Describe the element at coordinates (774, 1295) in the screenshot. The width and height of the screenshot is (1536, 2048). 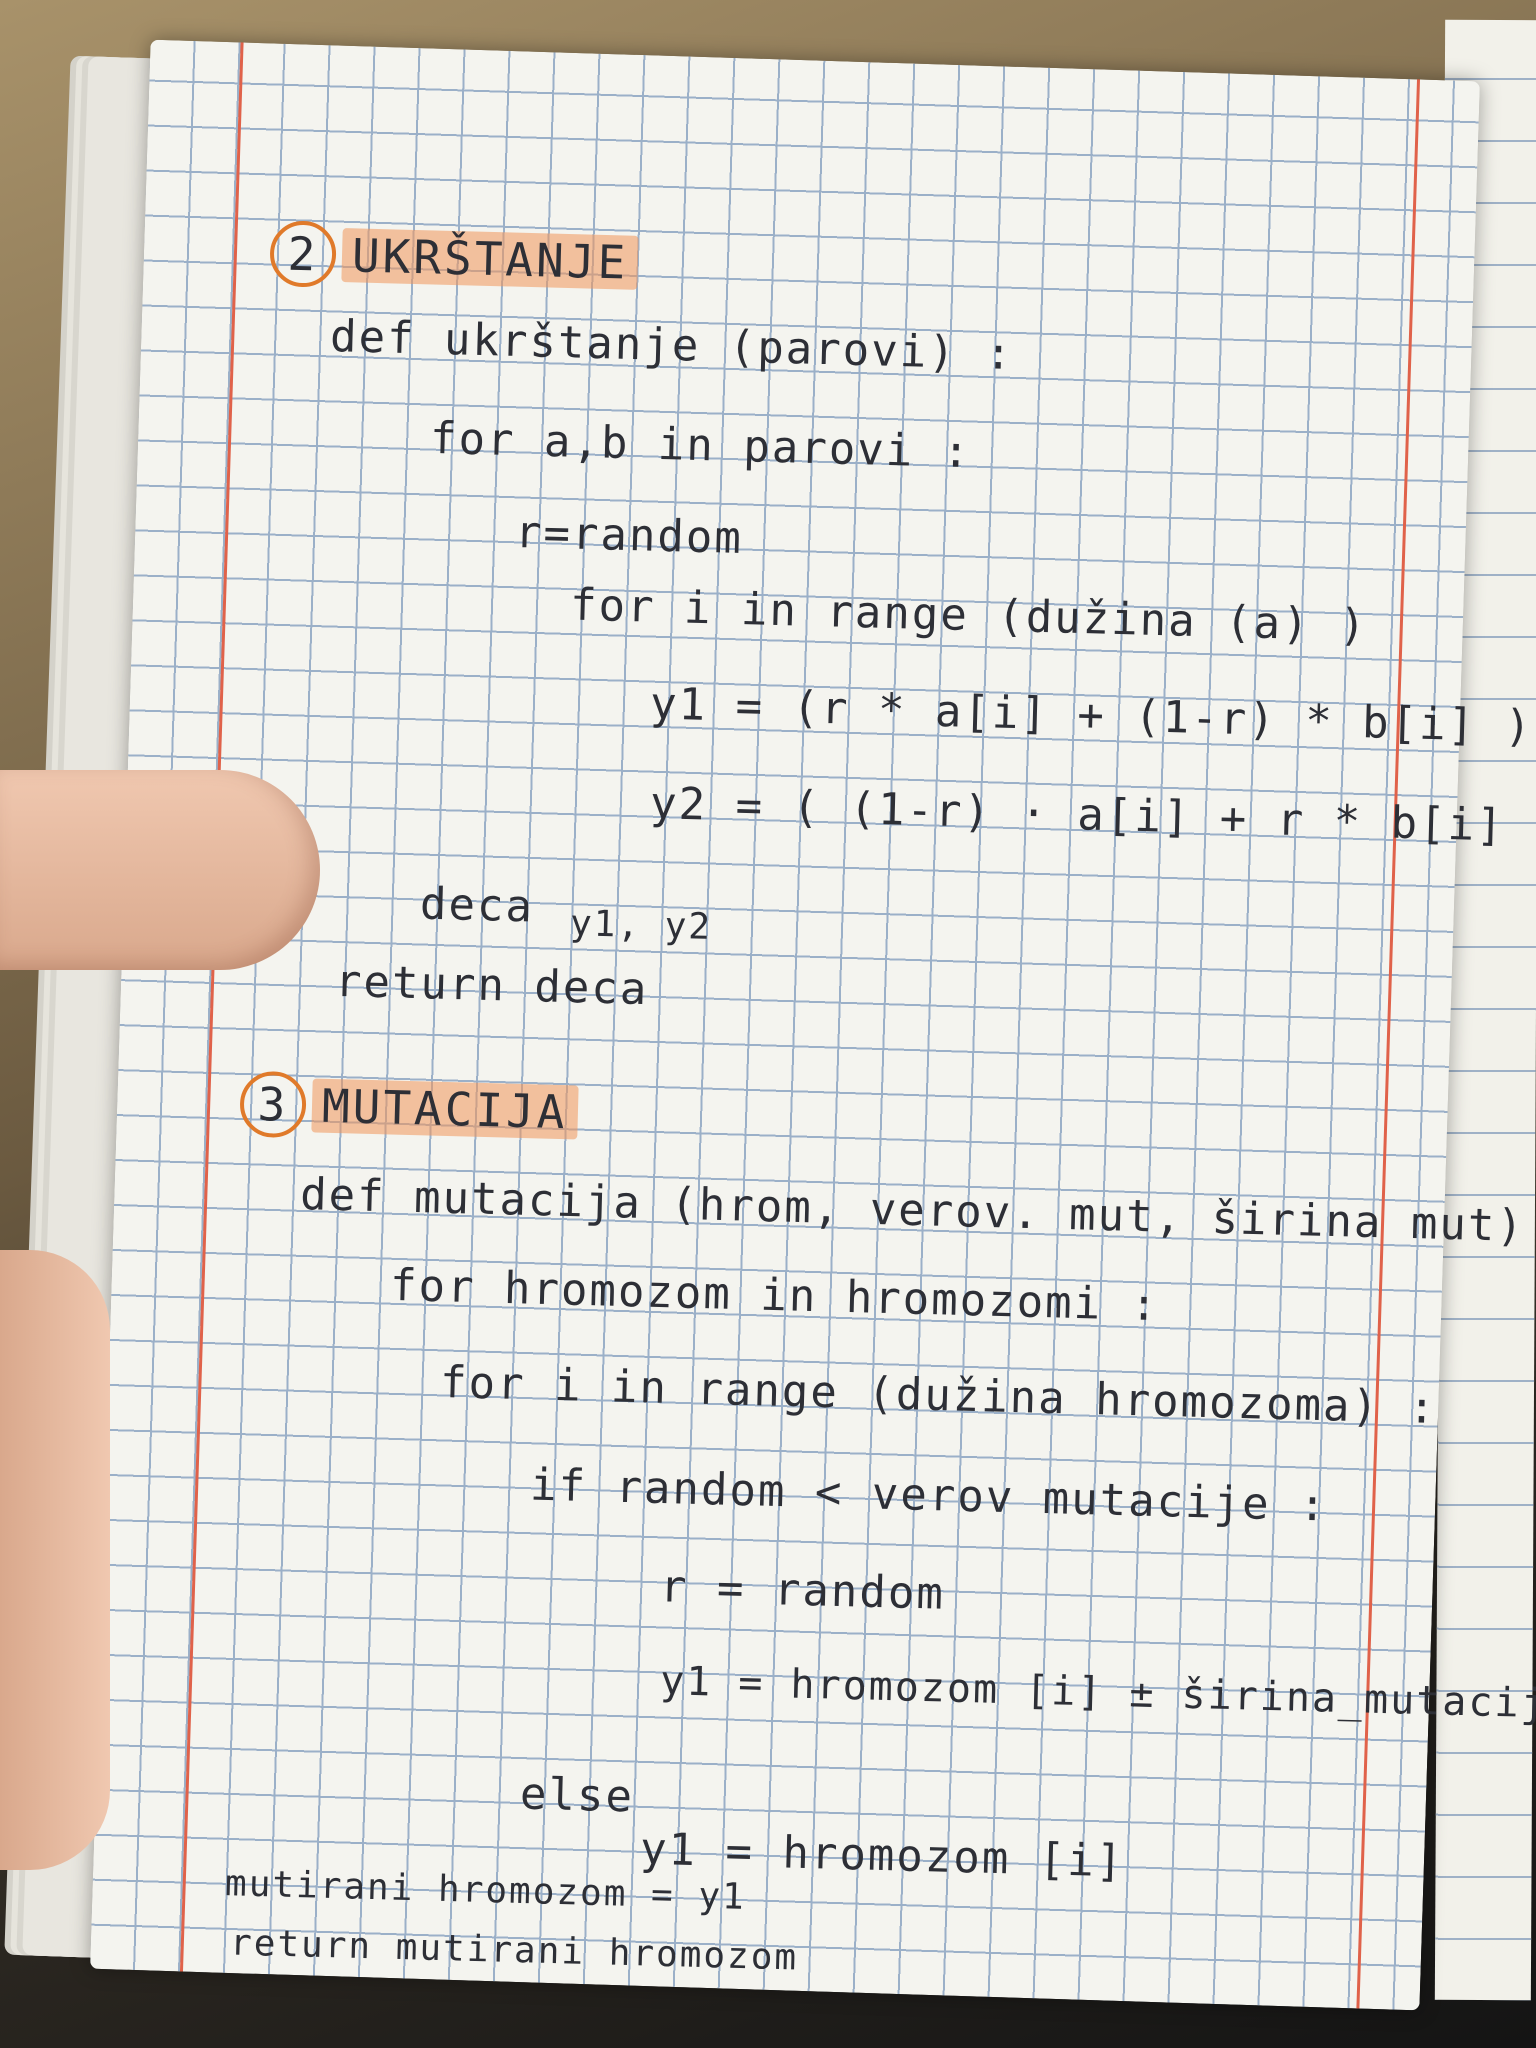
I see `code-line: for hromozom in hromozomi :` at that location.